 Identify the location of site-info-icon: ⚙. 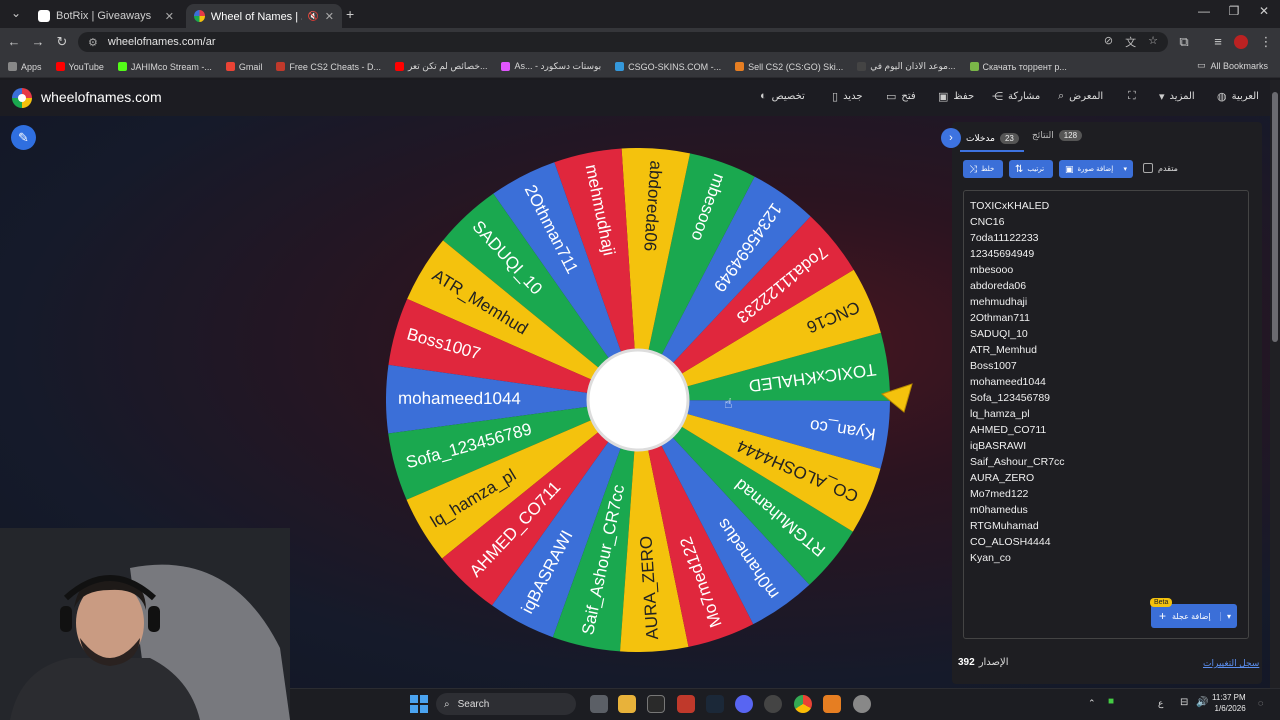
(93, 42).